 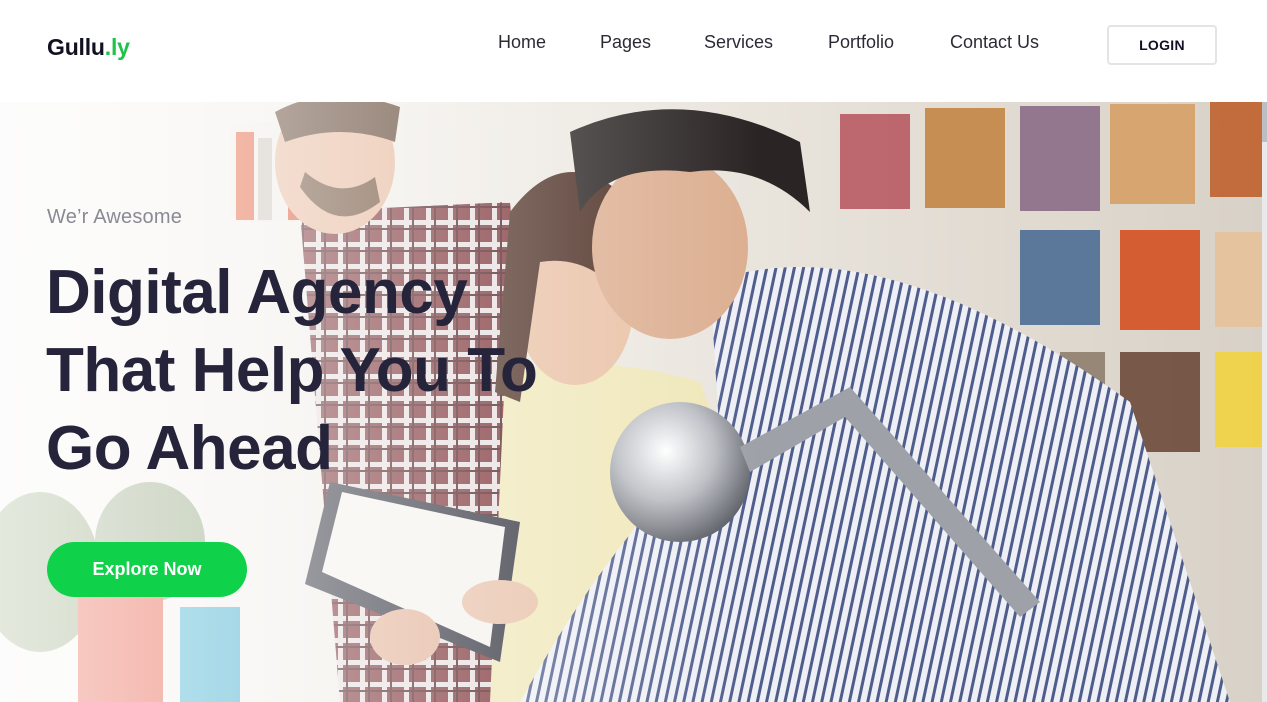 I want to click on hero-headline-line-1: Digital Agency, so click(x=257, y=292).